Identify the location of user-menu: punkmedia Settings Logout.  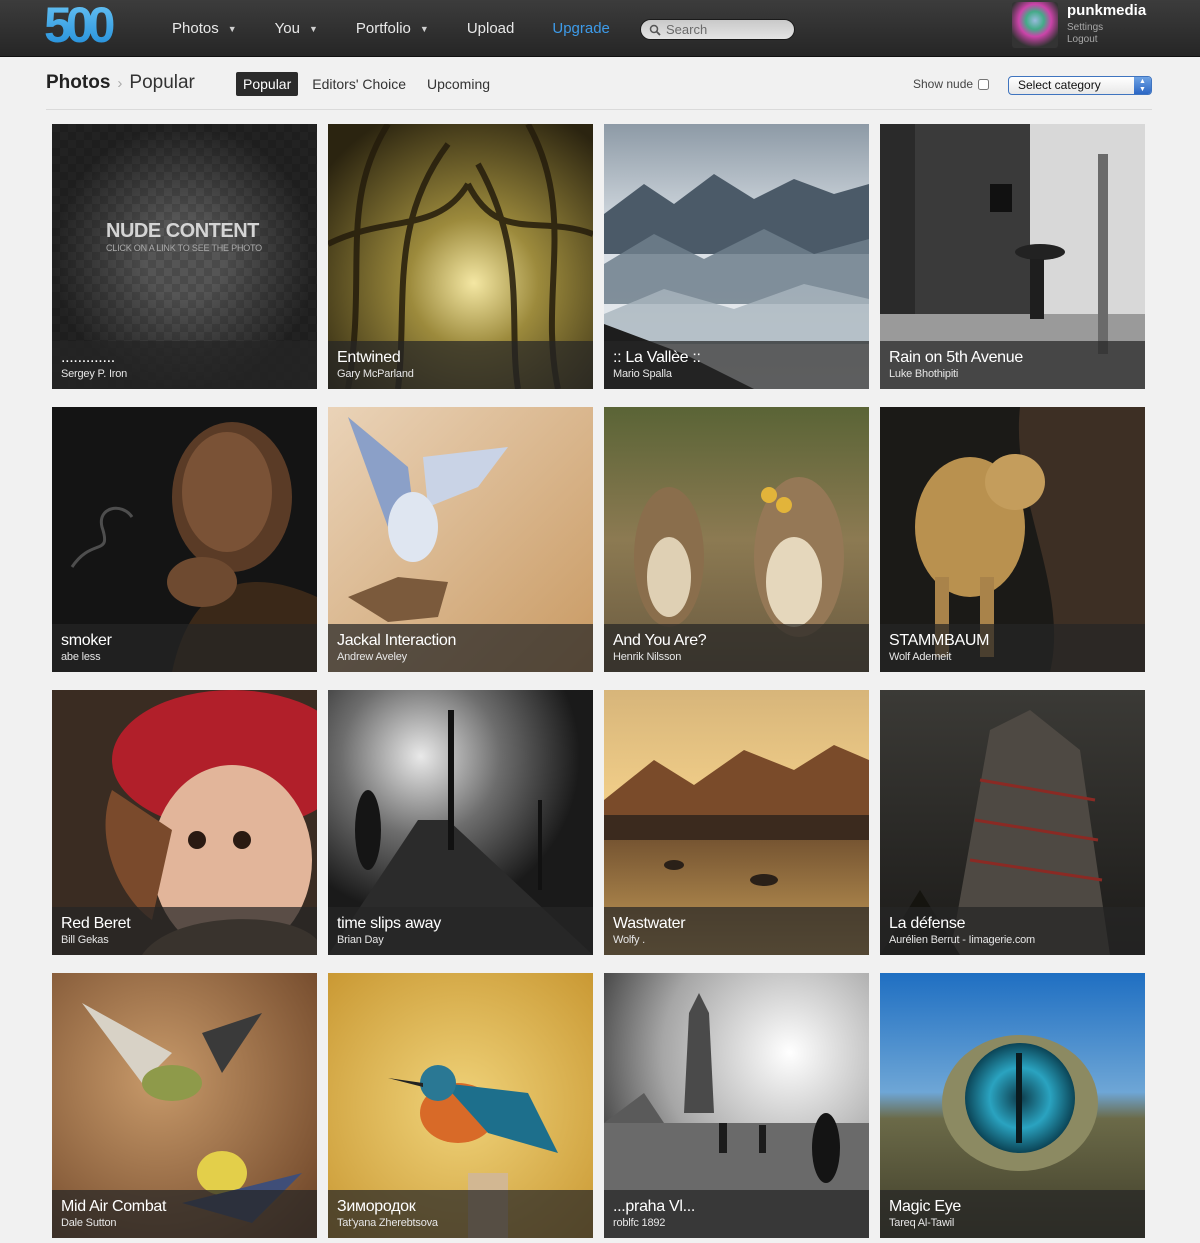
(1079, 25).